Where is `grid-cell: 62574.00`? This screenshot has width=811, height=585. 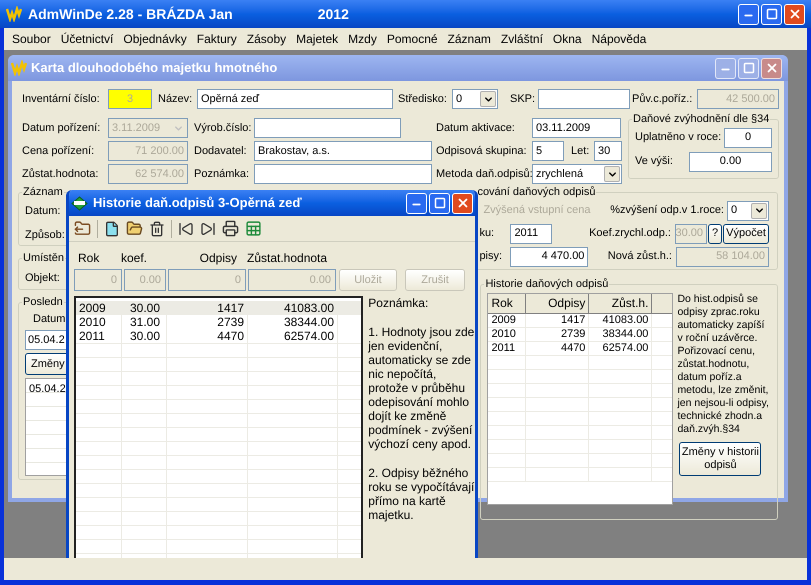 grid-cell: 62574.00 is located at coordinates (293, 336).